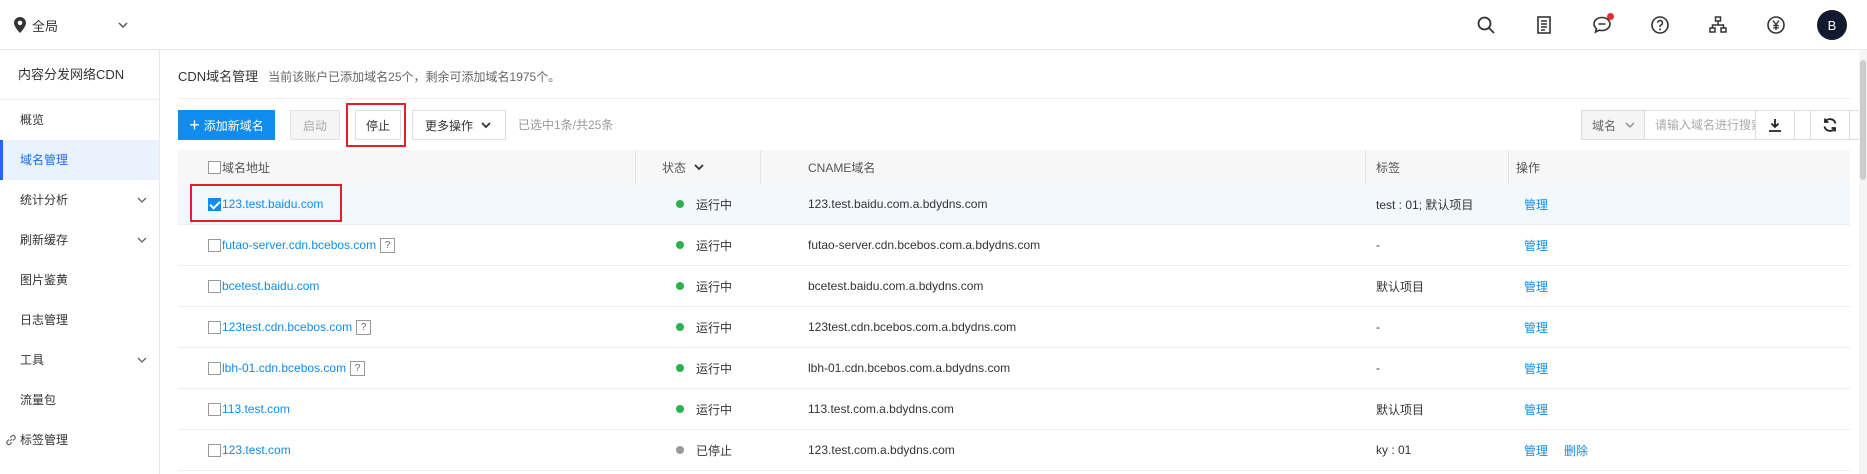  Describe the element at coordinates (1830, 125) in the screenshot. I see `refresh-button` at that location.